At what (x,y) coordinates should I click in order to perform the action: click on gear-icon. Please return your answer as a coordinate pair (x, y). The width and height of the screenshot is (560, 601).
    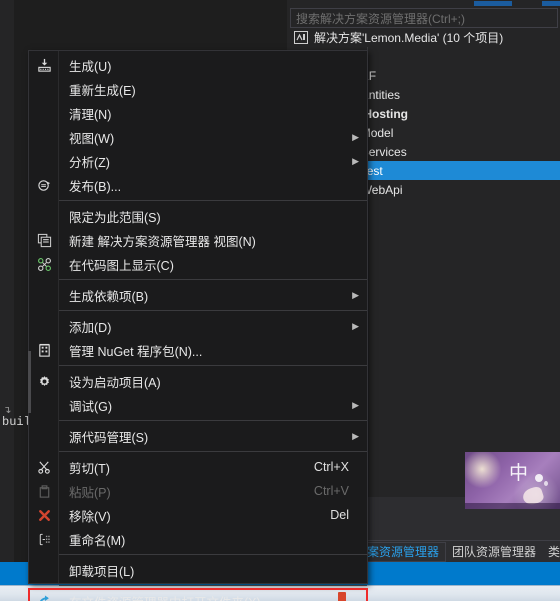
    Looking at the image, I should click on (44, 381).